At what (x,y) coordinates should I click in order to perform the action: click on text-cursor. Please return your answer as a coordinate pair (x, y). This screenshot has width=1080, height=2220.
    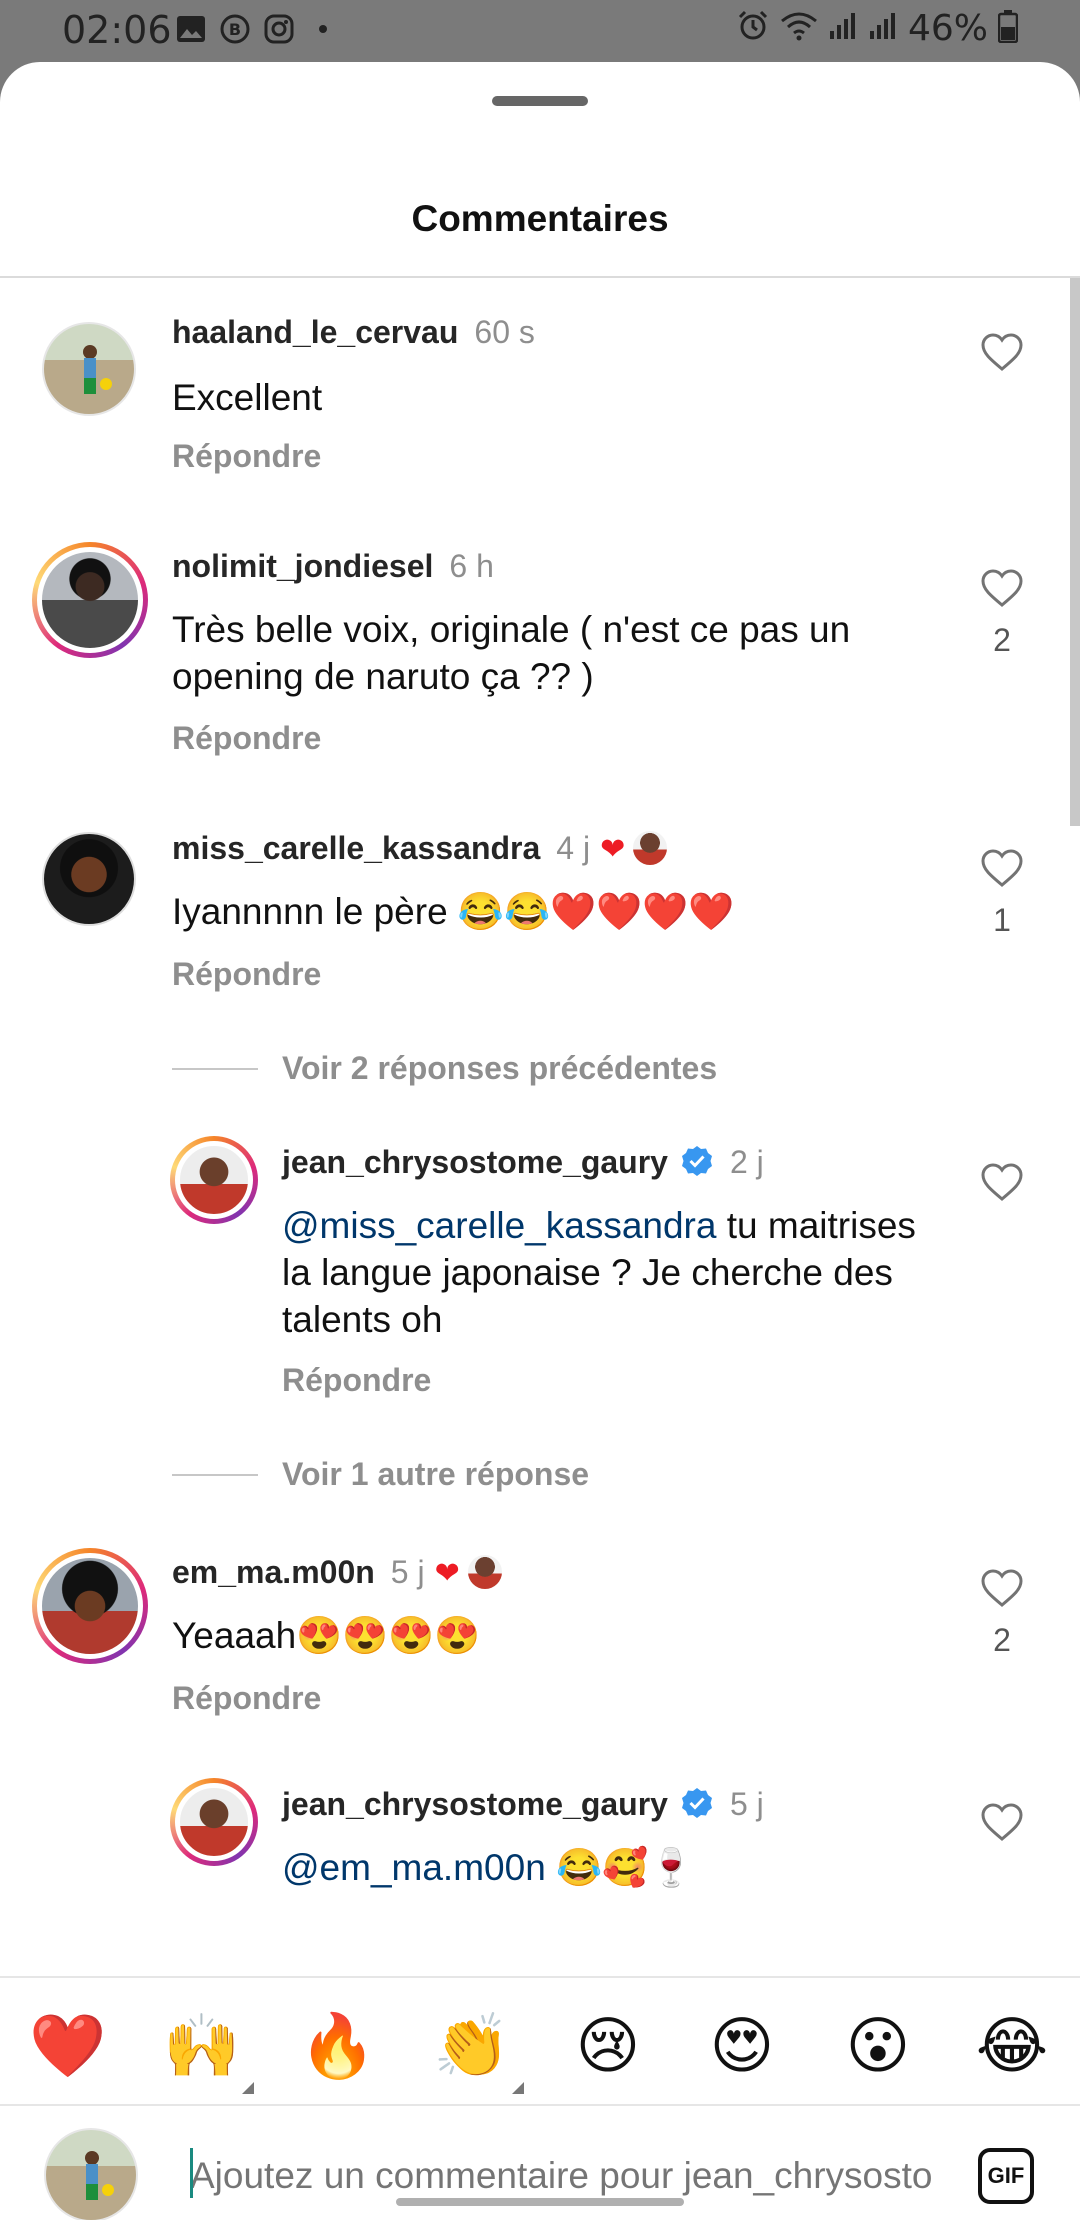
    Looking at the image, I should click on (191, 2173).